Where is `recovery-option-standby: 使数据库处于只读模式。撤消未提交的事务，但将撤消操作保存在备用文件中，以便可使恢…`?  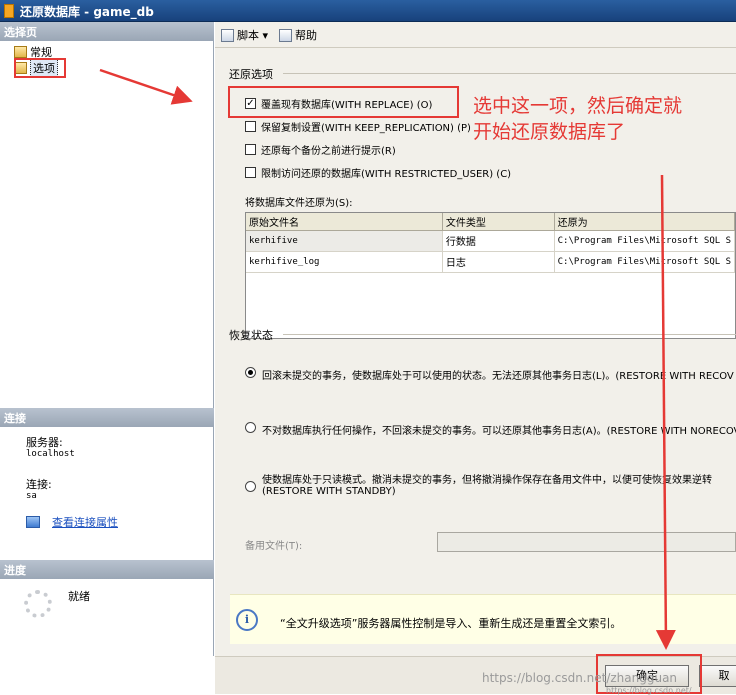 recovery-option-standby: 使数据库处于只读模式。撤消未提交的事务，但将撤消操作保存在备用文件中，以便可使恢… is located at coordinates (478, 486).